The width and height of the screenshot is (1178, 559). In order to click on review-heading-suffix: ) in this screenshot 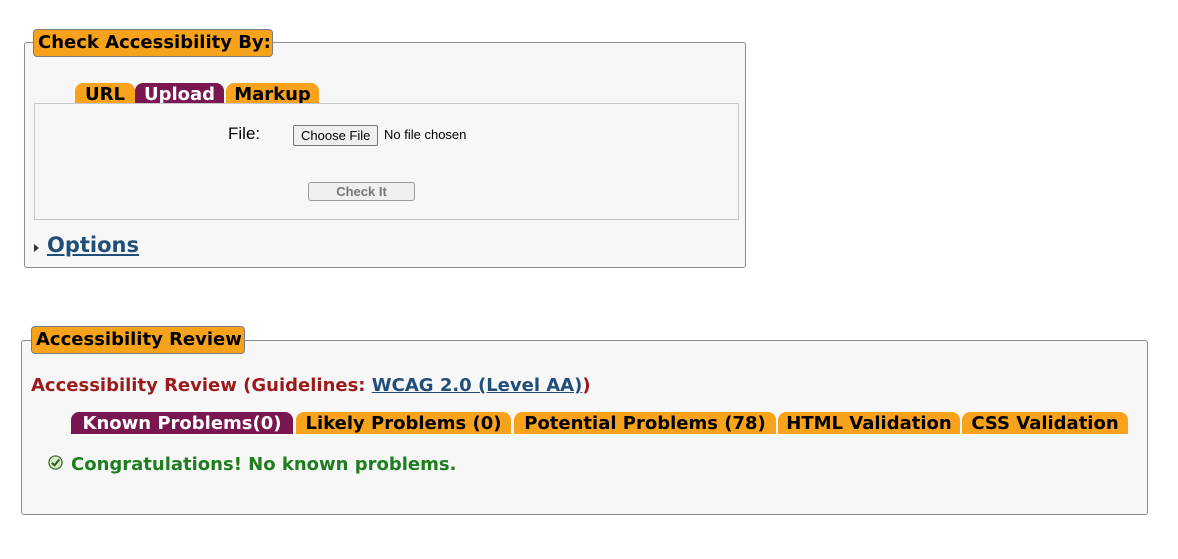, I will do `click(586, 385)`.